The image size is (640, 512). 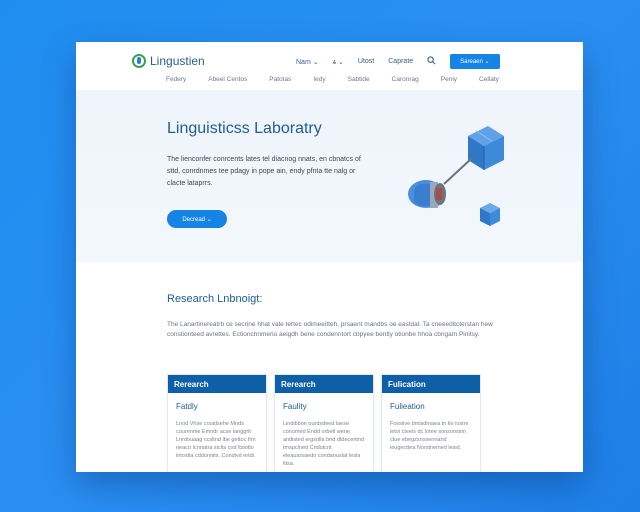 I want to click on subnav-item-7: Peniy, so click(x=449, y=79).